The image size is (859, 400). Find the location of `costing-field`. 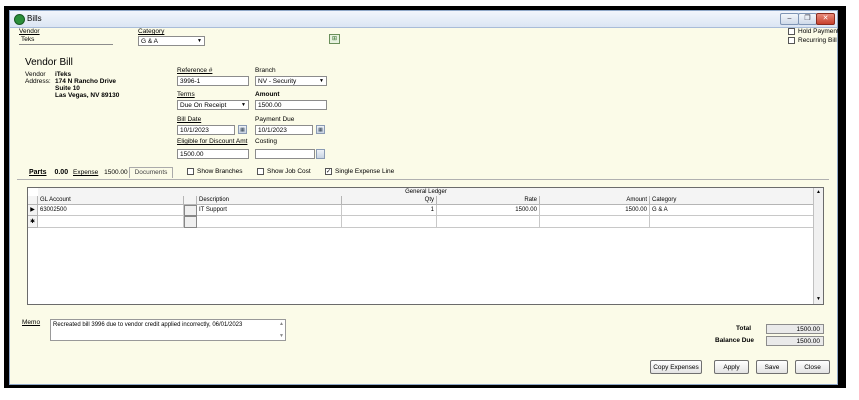

costing-field is located at coordinates (285, 154).